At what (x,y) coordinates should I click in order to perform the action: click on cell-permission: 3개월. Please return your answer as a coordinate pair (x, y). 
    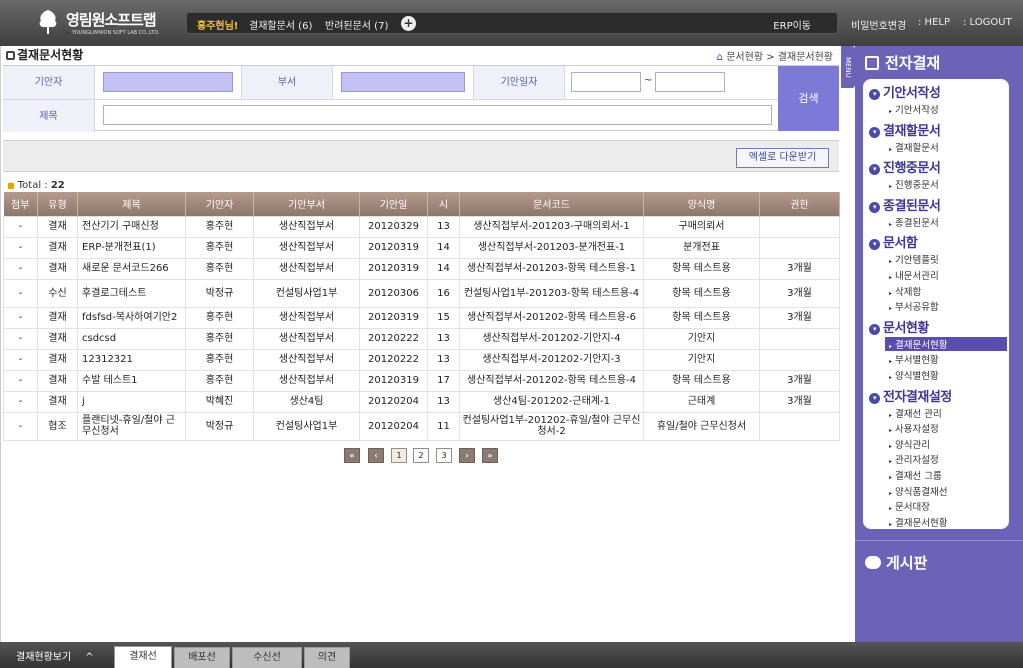
    Looking at the image, I should click on (799, 401).